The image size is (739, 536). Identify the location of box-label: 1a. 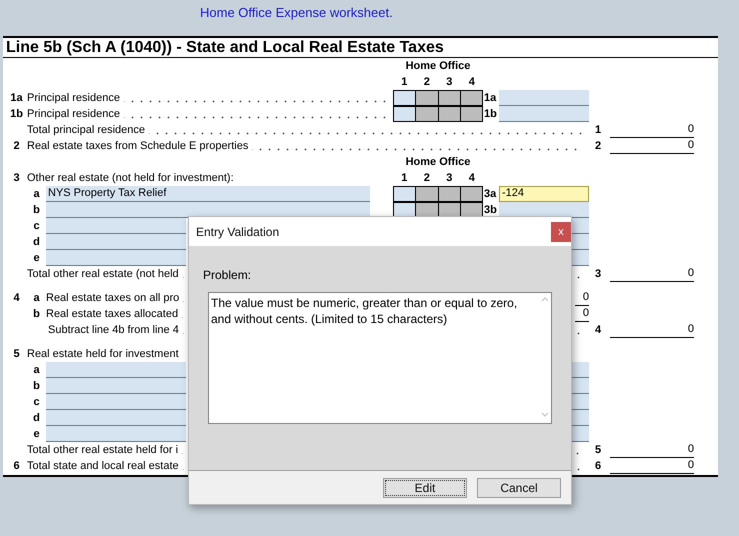
(490, 98).